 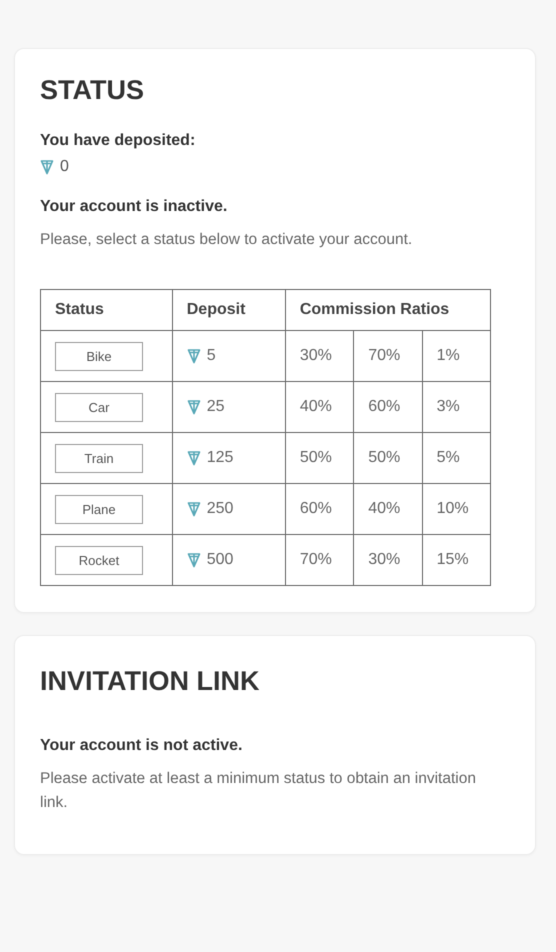 What do you see at coordinates (99, 407) in the screenshot?
I see `status-button: Car` at bounding box center [99, 407].